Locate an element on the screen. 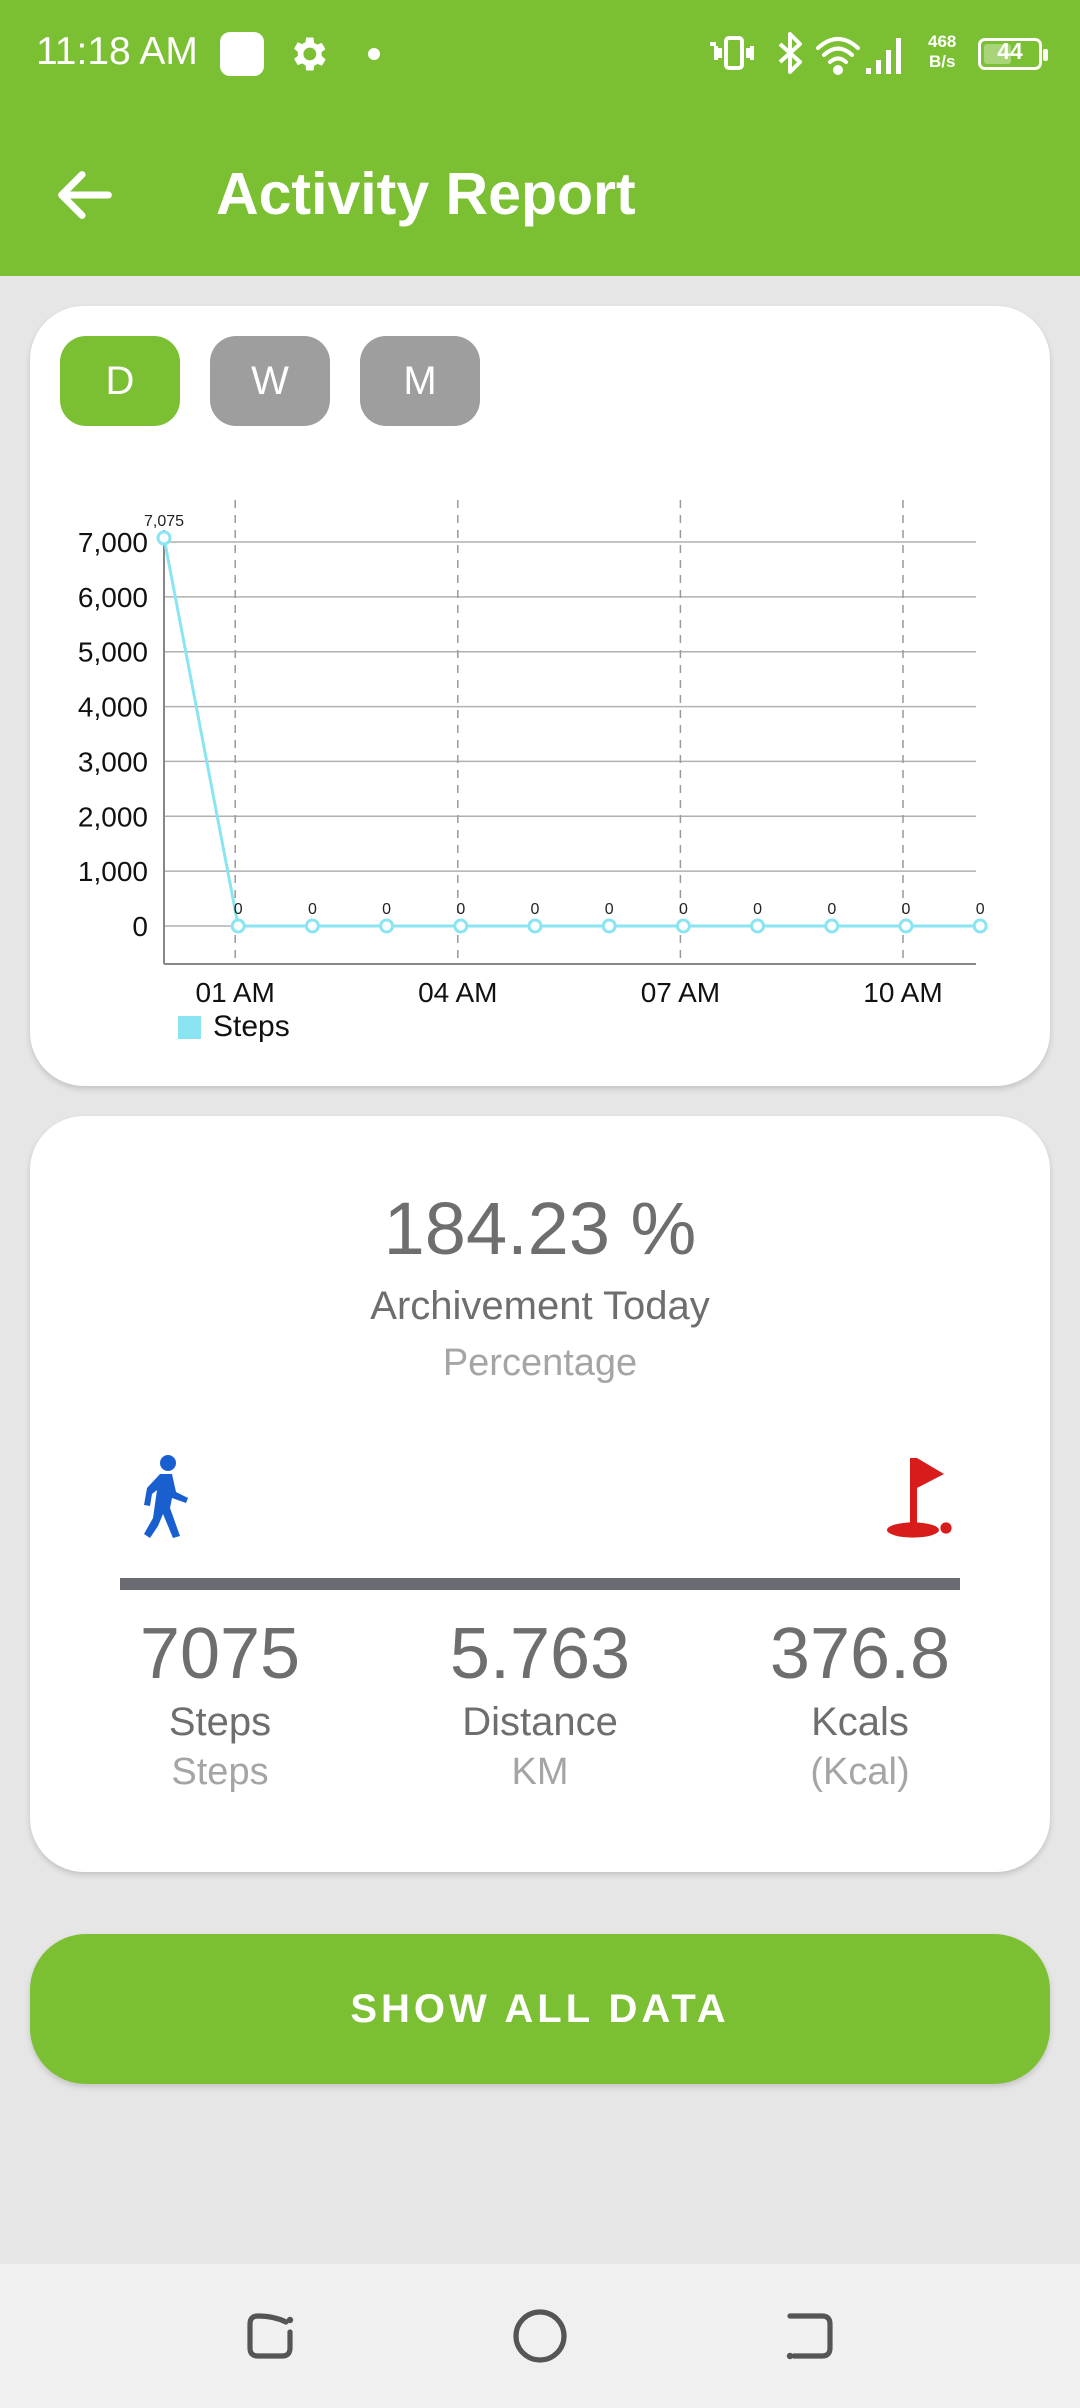  achievement-label: Archivement Today is located at coordinates (540, 1306).